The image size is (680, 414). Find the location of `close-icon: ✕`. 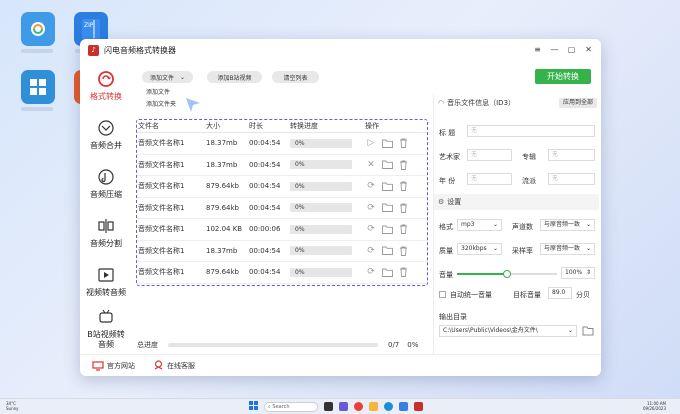

close-icon: ✕ is located at coordinates (588, 49).